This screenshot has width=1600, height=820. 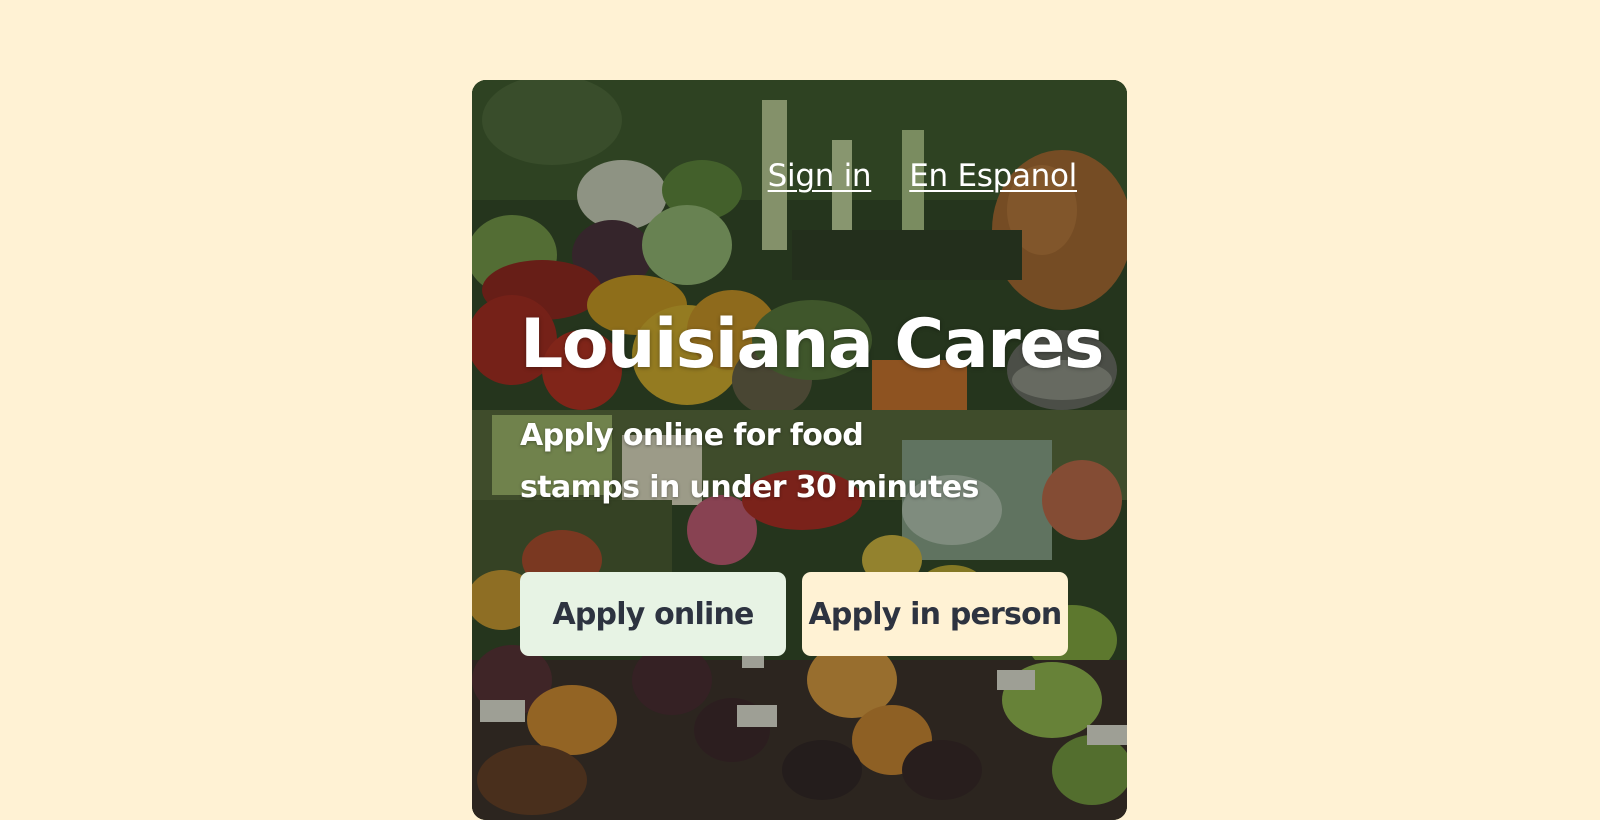 What do you see at coordinates (935, 614) in the screenshot?
I see `apply-in-person-button: Apply in person` at bounding box center [935, 614].